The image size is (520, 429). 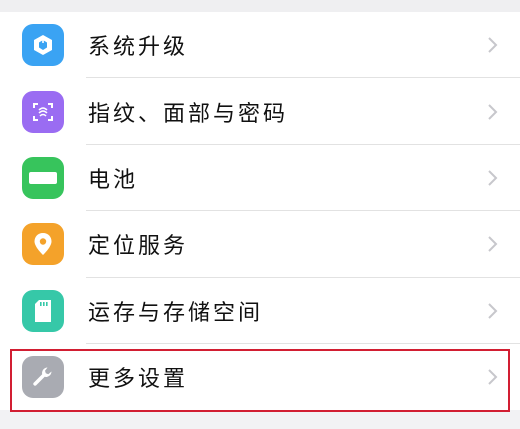 What do you see at coordinates (43, 177) in the screenshot?
I see `battery-icon` at bounding box center [43, 177].